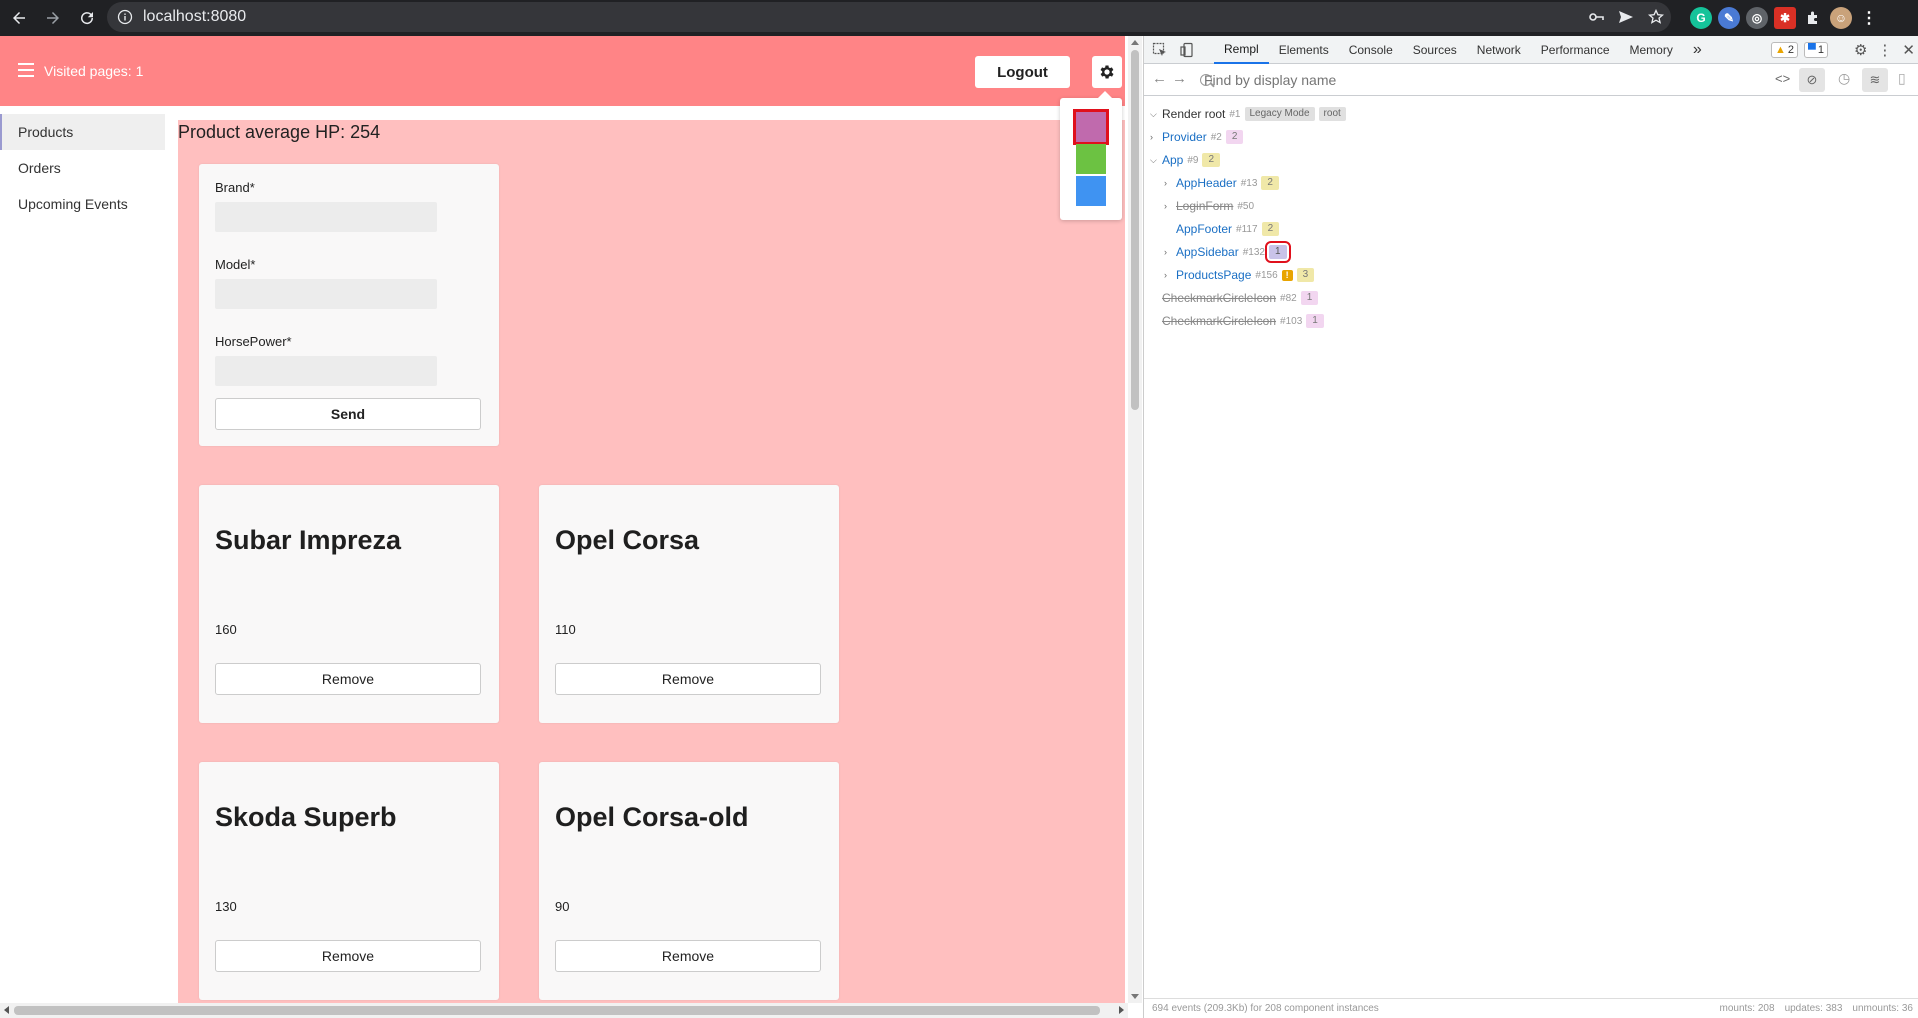 This screenshot has width=1918, height=1018. I want to click on eye-hidden-icon: ⊘, so click(1812, 80).